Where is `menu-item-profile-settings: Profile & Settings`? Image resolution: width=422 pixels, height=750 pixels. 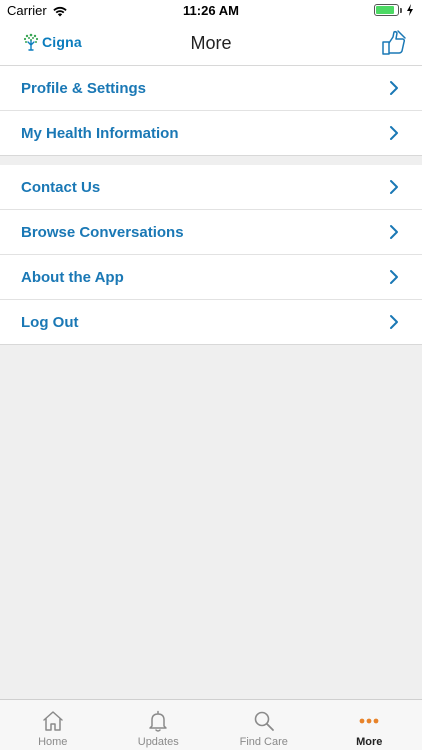 menu-item-profile-settings: Profile & Settings is located at coordinates (211, 88).